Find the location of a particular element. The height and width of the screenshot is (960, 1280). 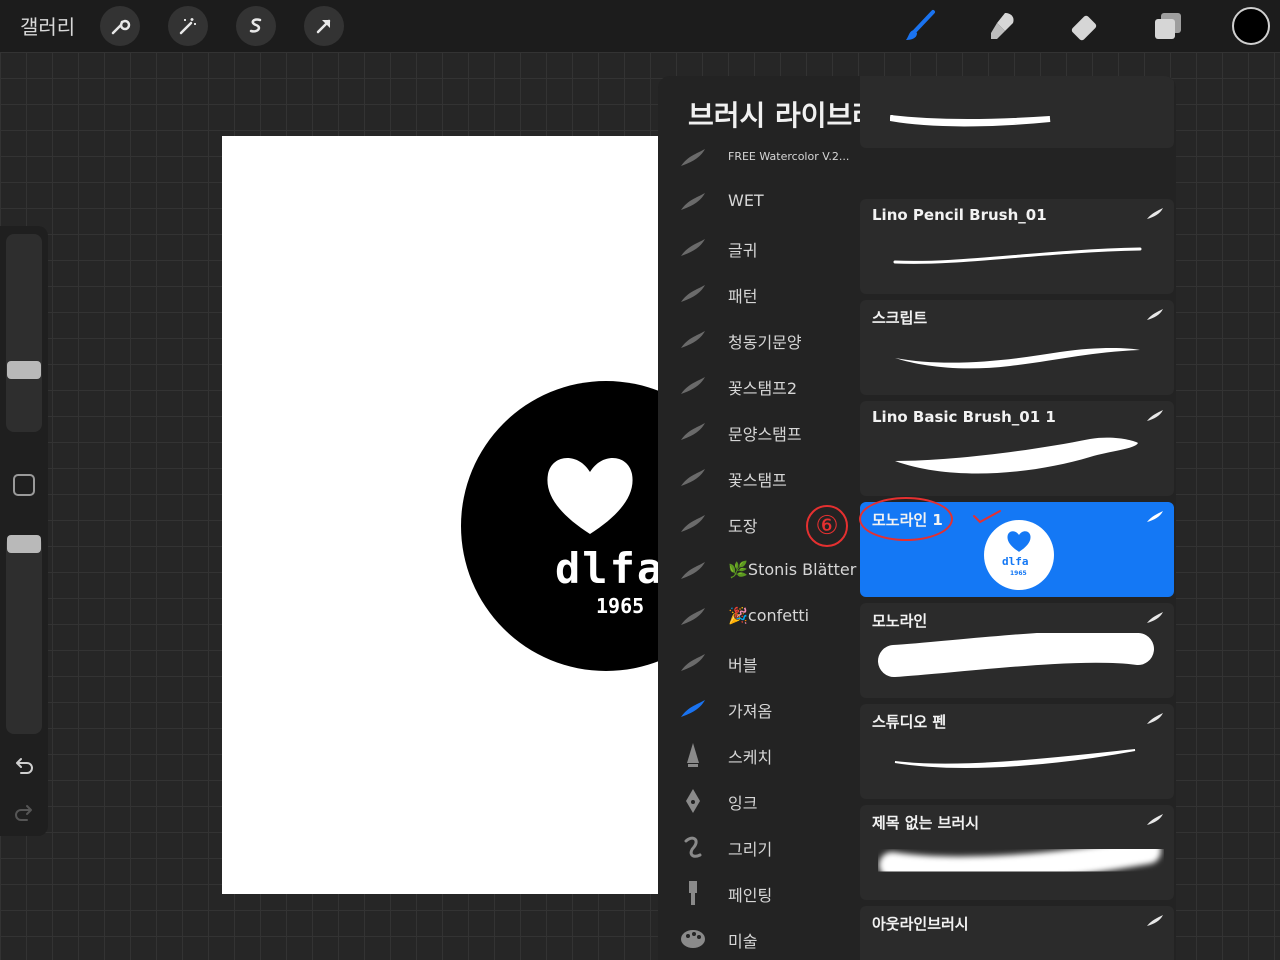

category-item: 패턴 is located at coordinates (758, 294).